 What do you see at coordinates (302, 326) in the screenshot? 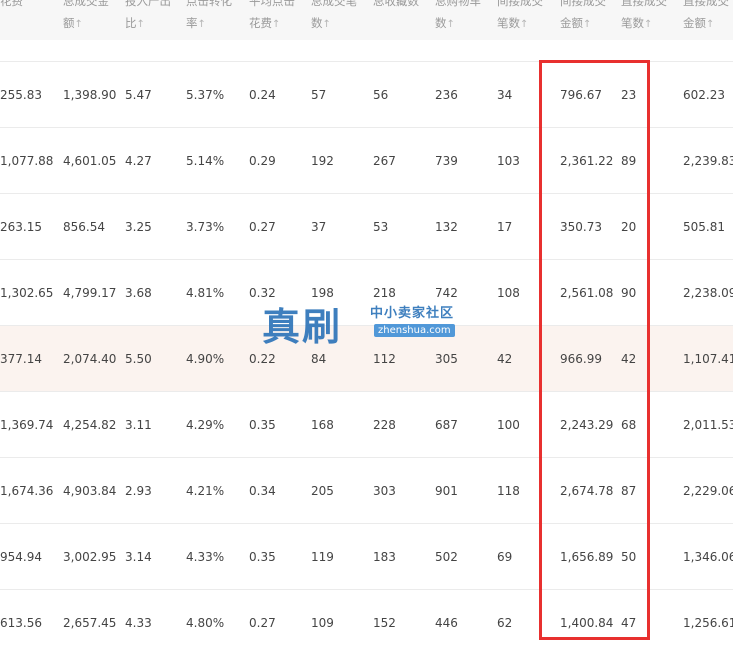
I see `watermark-title: 真刷` at bounding box center [302, 326].